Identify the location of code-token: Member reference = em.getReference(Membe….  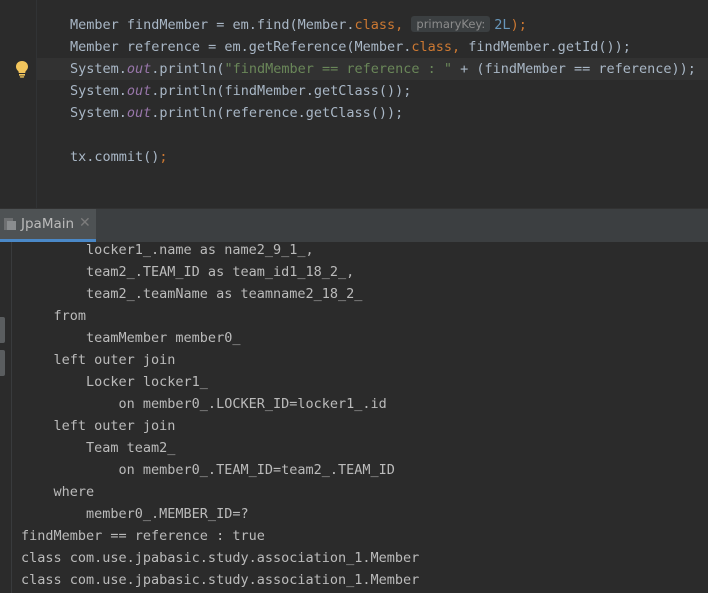
(241, 47).